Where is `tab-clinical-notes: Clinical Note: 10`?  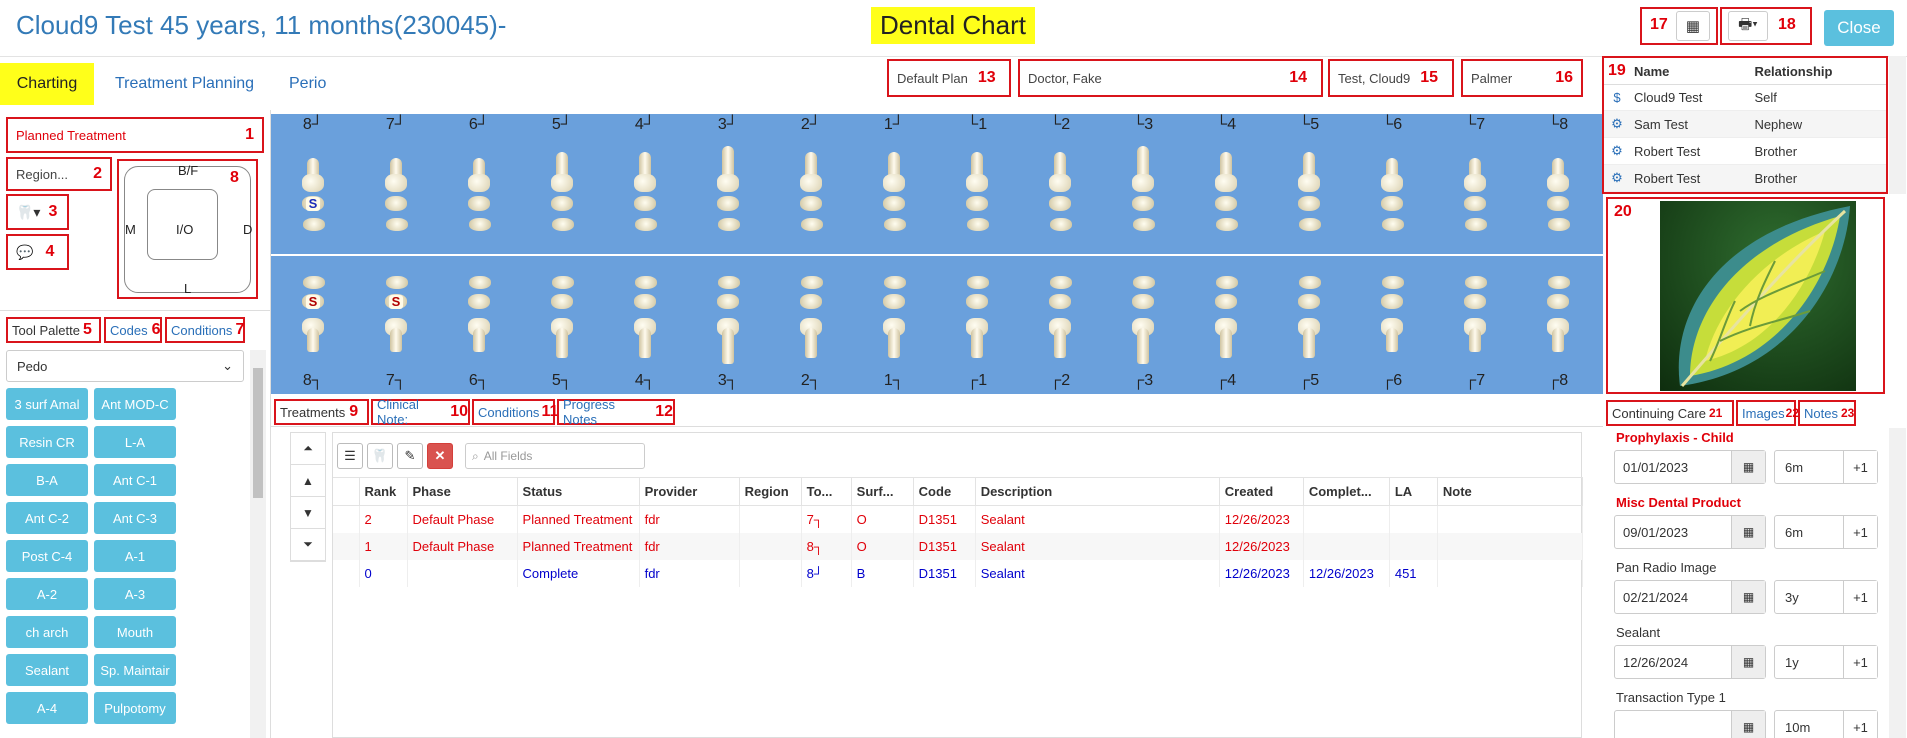 tab-clinical-notes: Clinical Note: 10 is located at coordinates (420, 412).